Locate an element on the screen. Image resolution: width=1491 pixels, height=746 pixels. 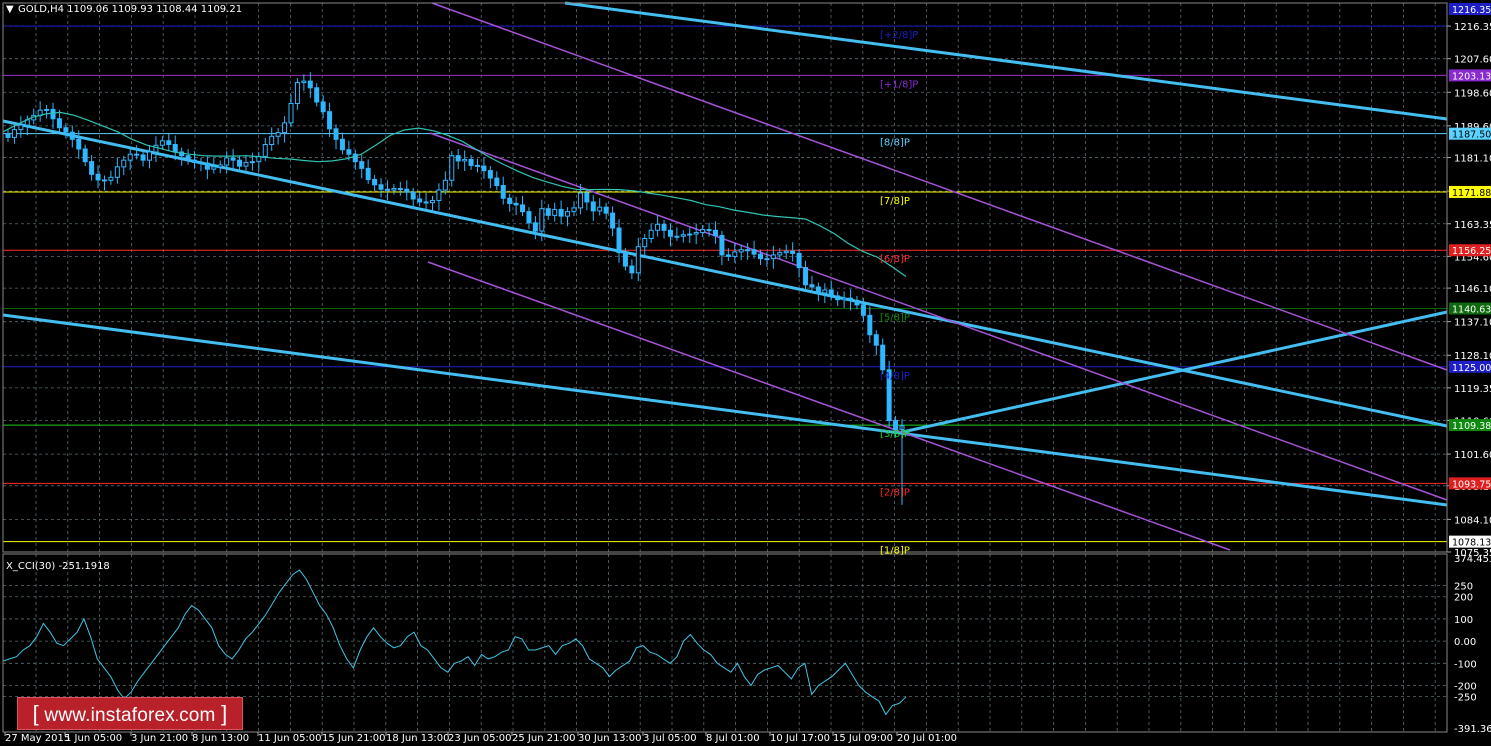
price-box-label: 1156.25 is located at coordinates (1471, 251).